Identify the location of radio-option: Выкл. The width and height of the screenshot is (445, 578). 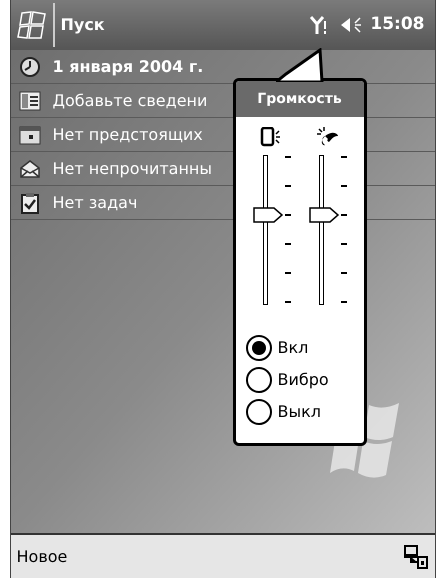
(300, 412).